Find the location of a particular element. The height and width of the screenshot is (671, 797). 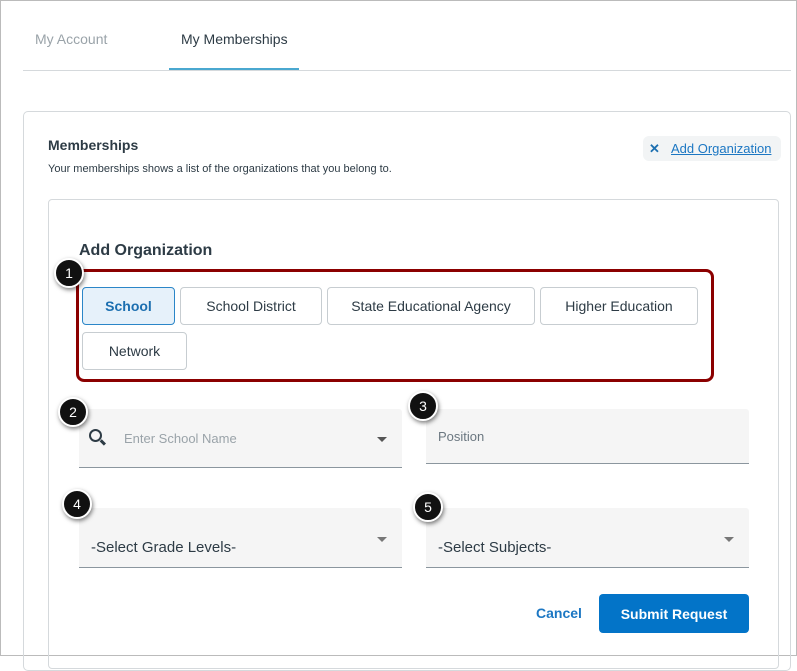

tabs-divider is located at coordinates (407, 70).